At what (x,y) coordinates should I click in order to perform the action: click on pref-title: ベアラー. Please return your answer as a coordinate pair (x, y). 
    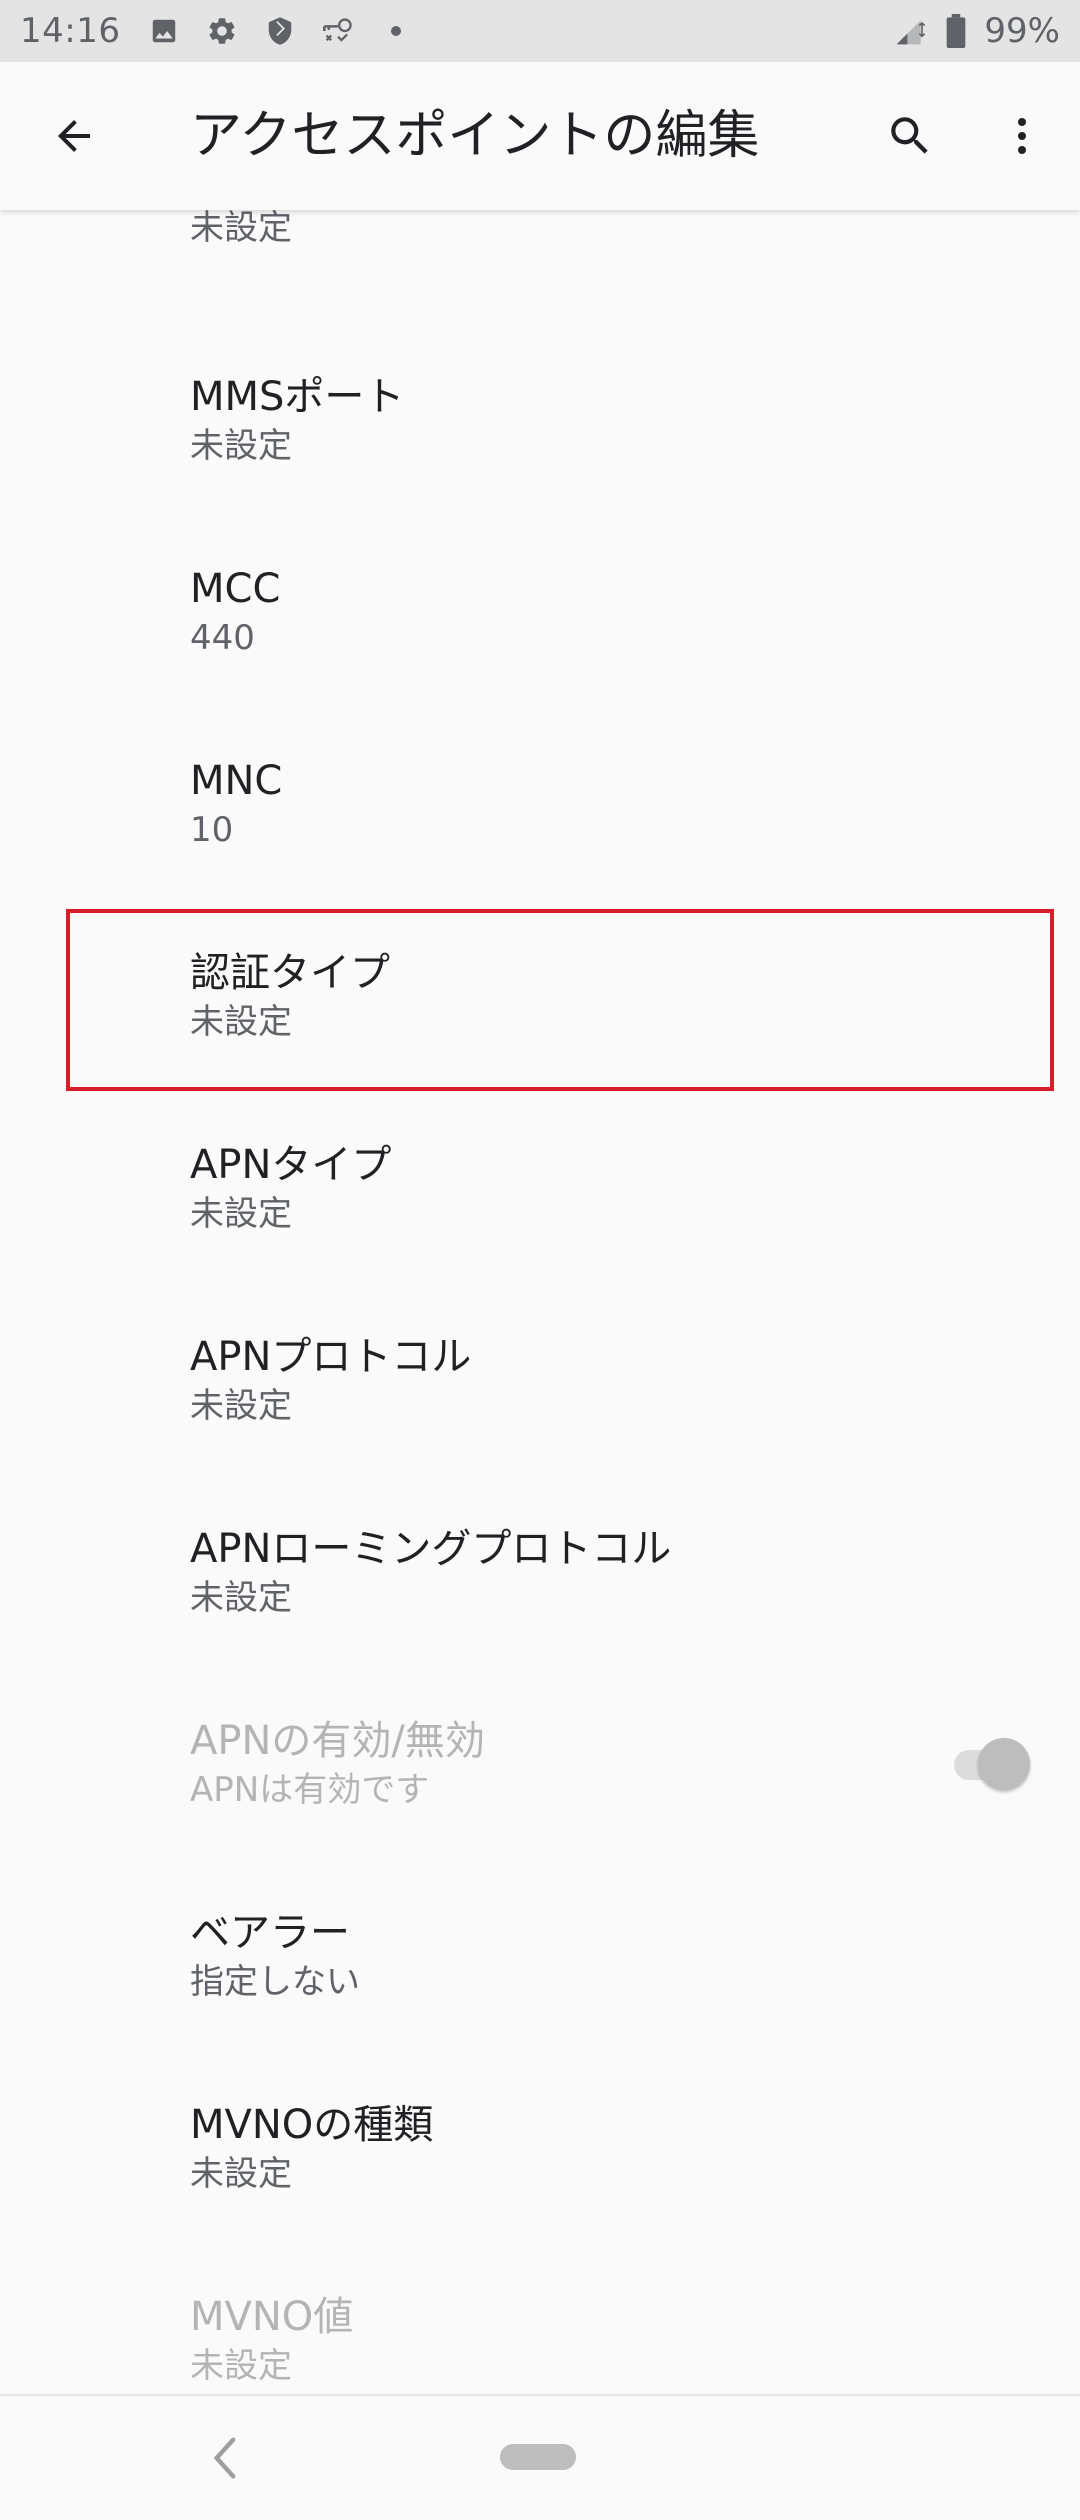
    Looking at the image, I should click on (270, 1933).